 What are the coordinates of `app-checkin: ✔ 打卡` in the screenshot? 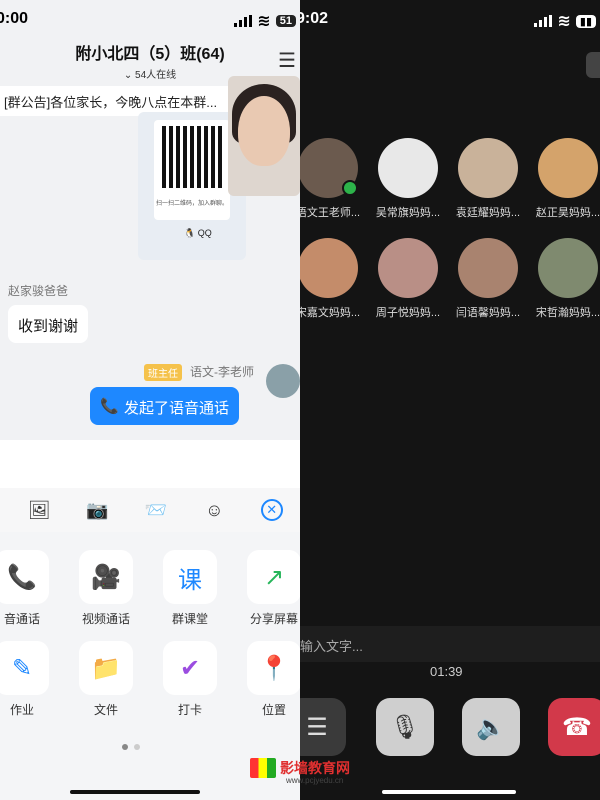 It's located at (190, 679).